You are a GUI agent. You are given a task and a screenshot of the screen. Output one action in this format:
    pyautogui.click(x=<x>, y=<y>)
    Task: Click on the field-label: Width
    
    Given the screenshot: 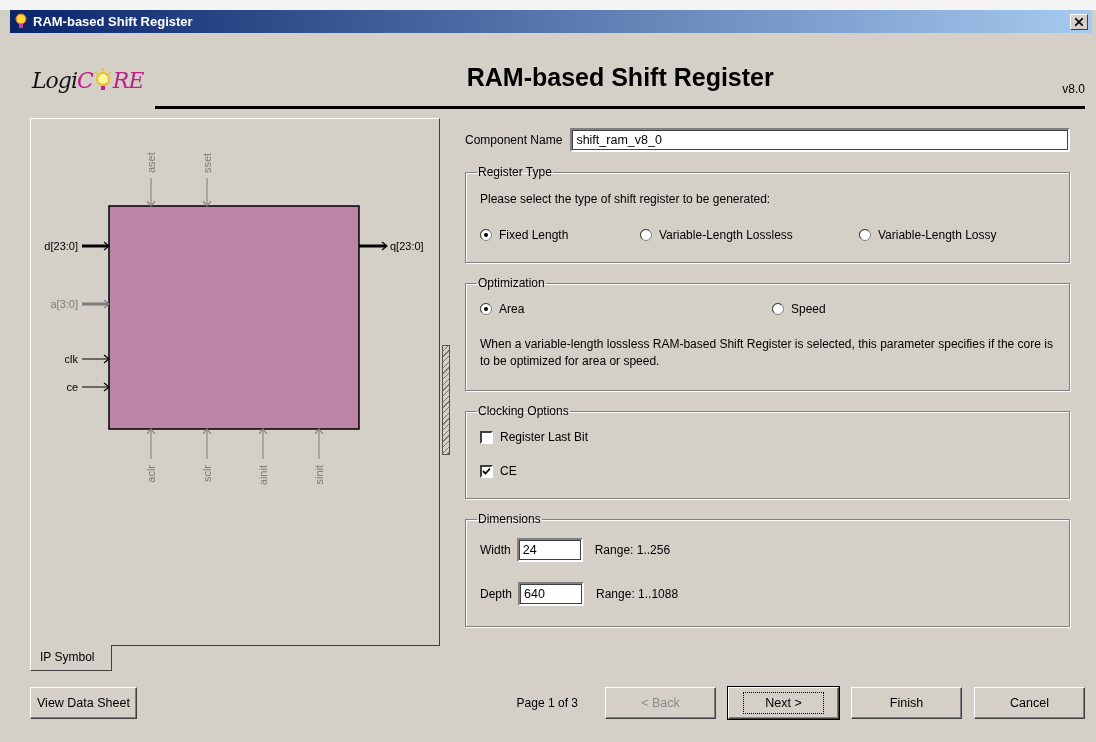 What is the action you would take?
    pyautogui.click(x=495, y=550)
    